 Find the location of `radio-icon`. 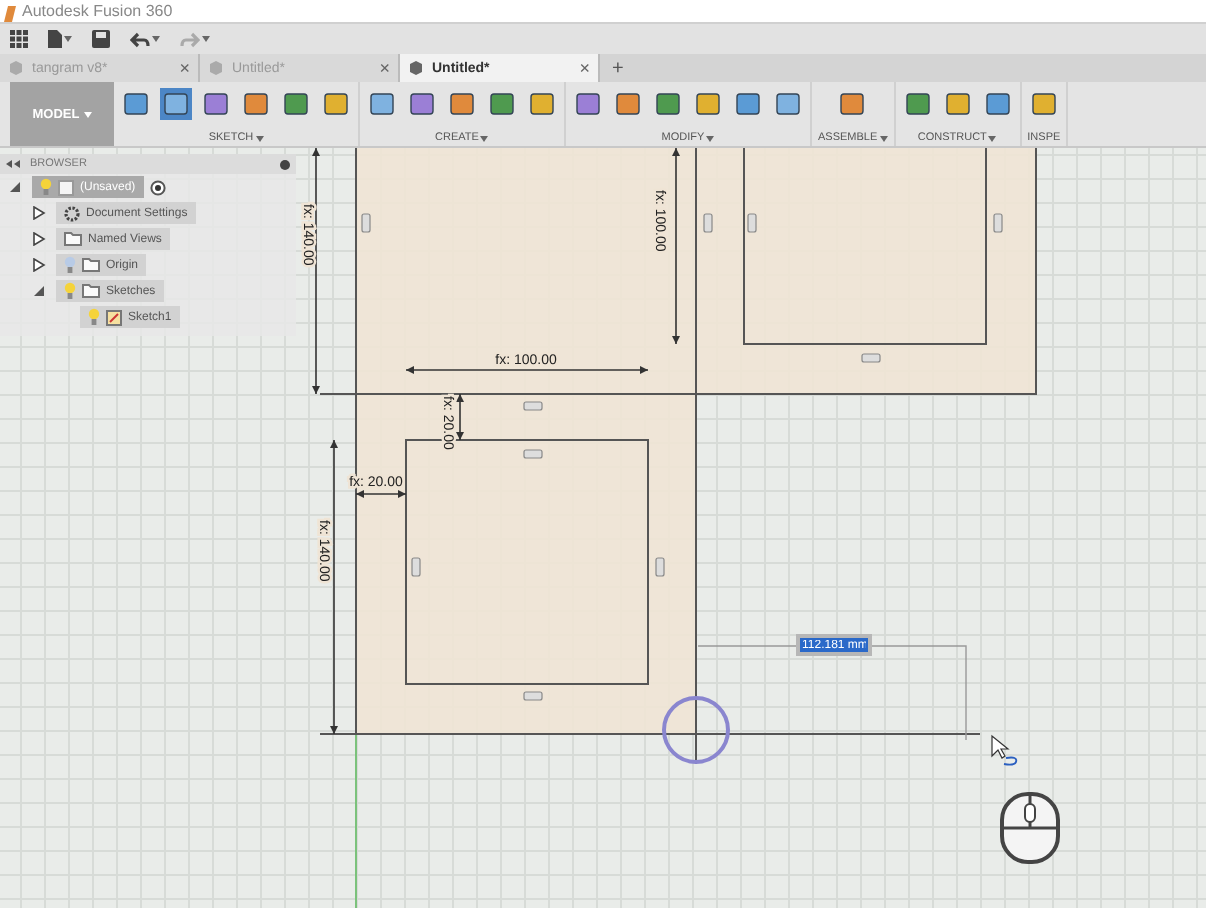

radio-icon is located at coordinates (157, 187).